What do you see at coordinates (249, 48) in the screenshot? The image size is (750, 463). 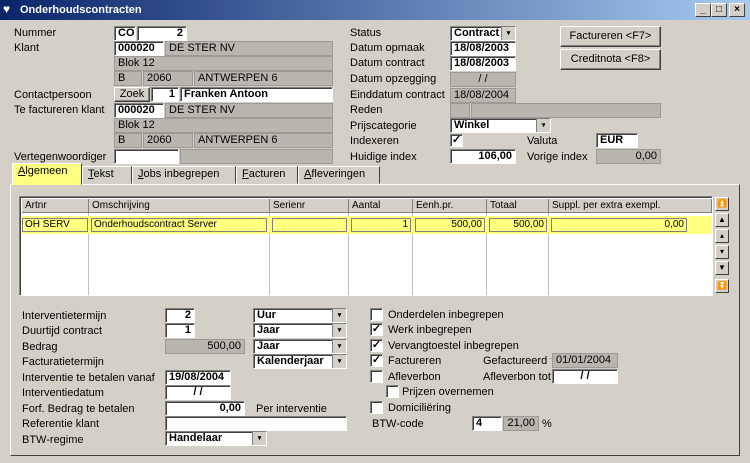 I see `klant-name-field: DE STER NV` at bounding box center [249, 48].